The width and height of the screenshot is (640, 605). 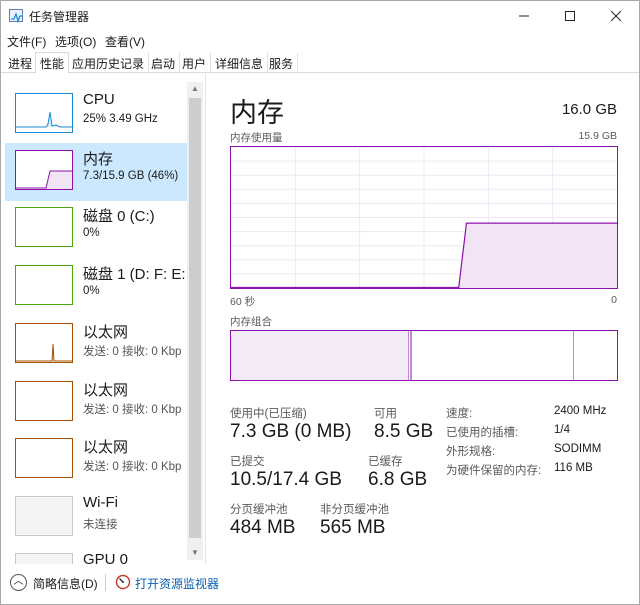 I want to click on scroll-down-arrow-icon: ▼, so click(x=195, y=553).